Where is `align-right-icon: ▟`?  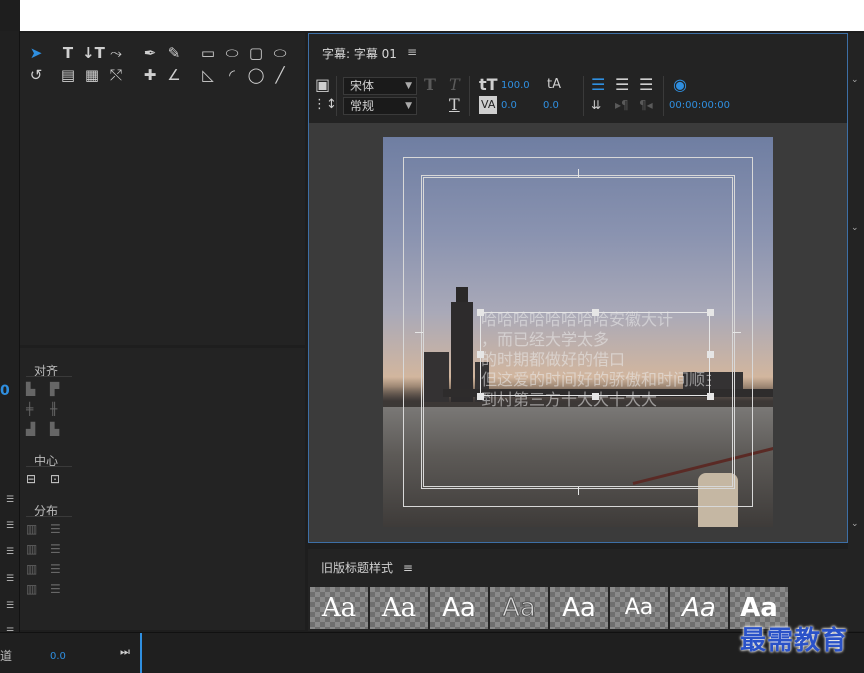 align-right-icon: ▟ is located at coordinates (35, 431).